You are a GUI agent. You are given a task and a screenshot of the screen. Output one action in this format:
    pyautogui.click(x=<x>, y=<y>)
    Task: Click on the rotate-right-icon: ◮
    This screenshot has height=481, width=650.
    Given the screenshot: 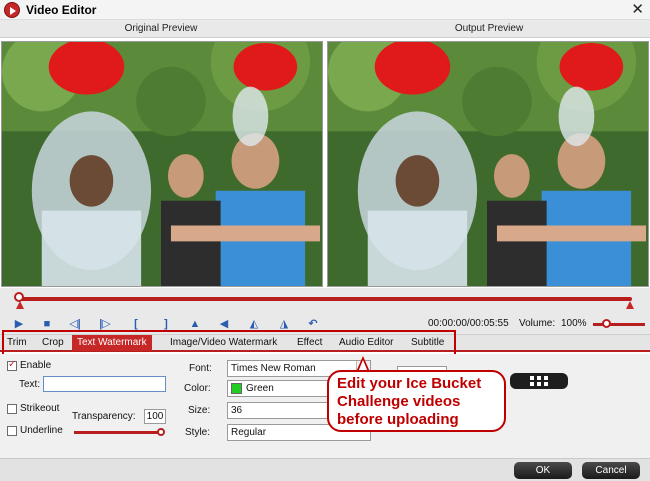 What is the action you would take?
    pyautogui.click(x=284, y=324)
    